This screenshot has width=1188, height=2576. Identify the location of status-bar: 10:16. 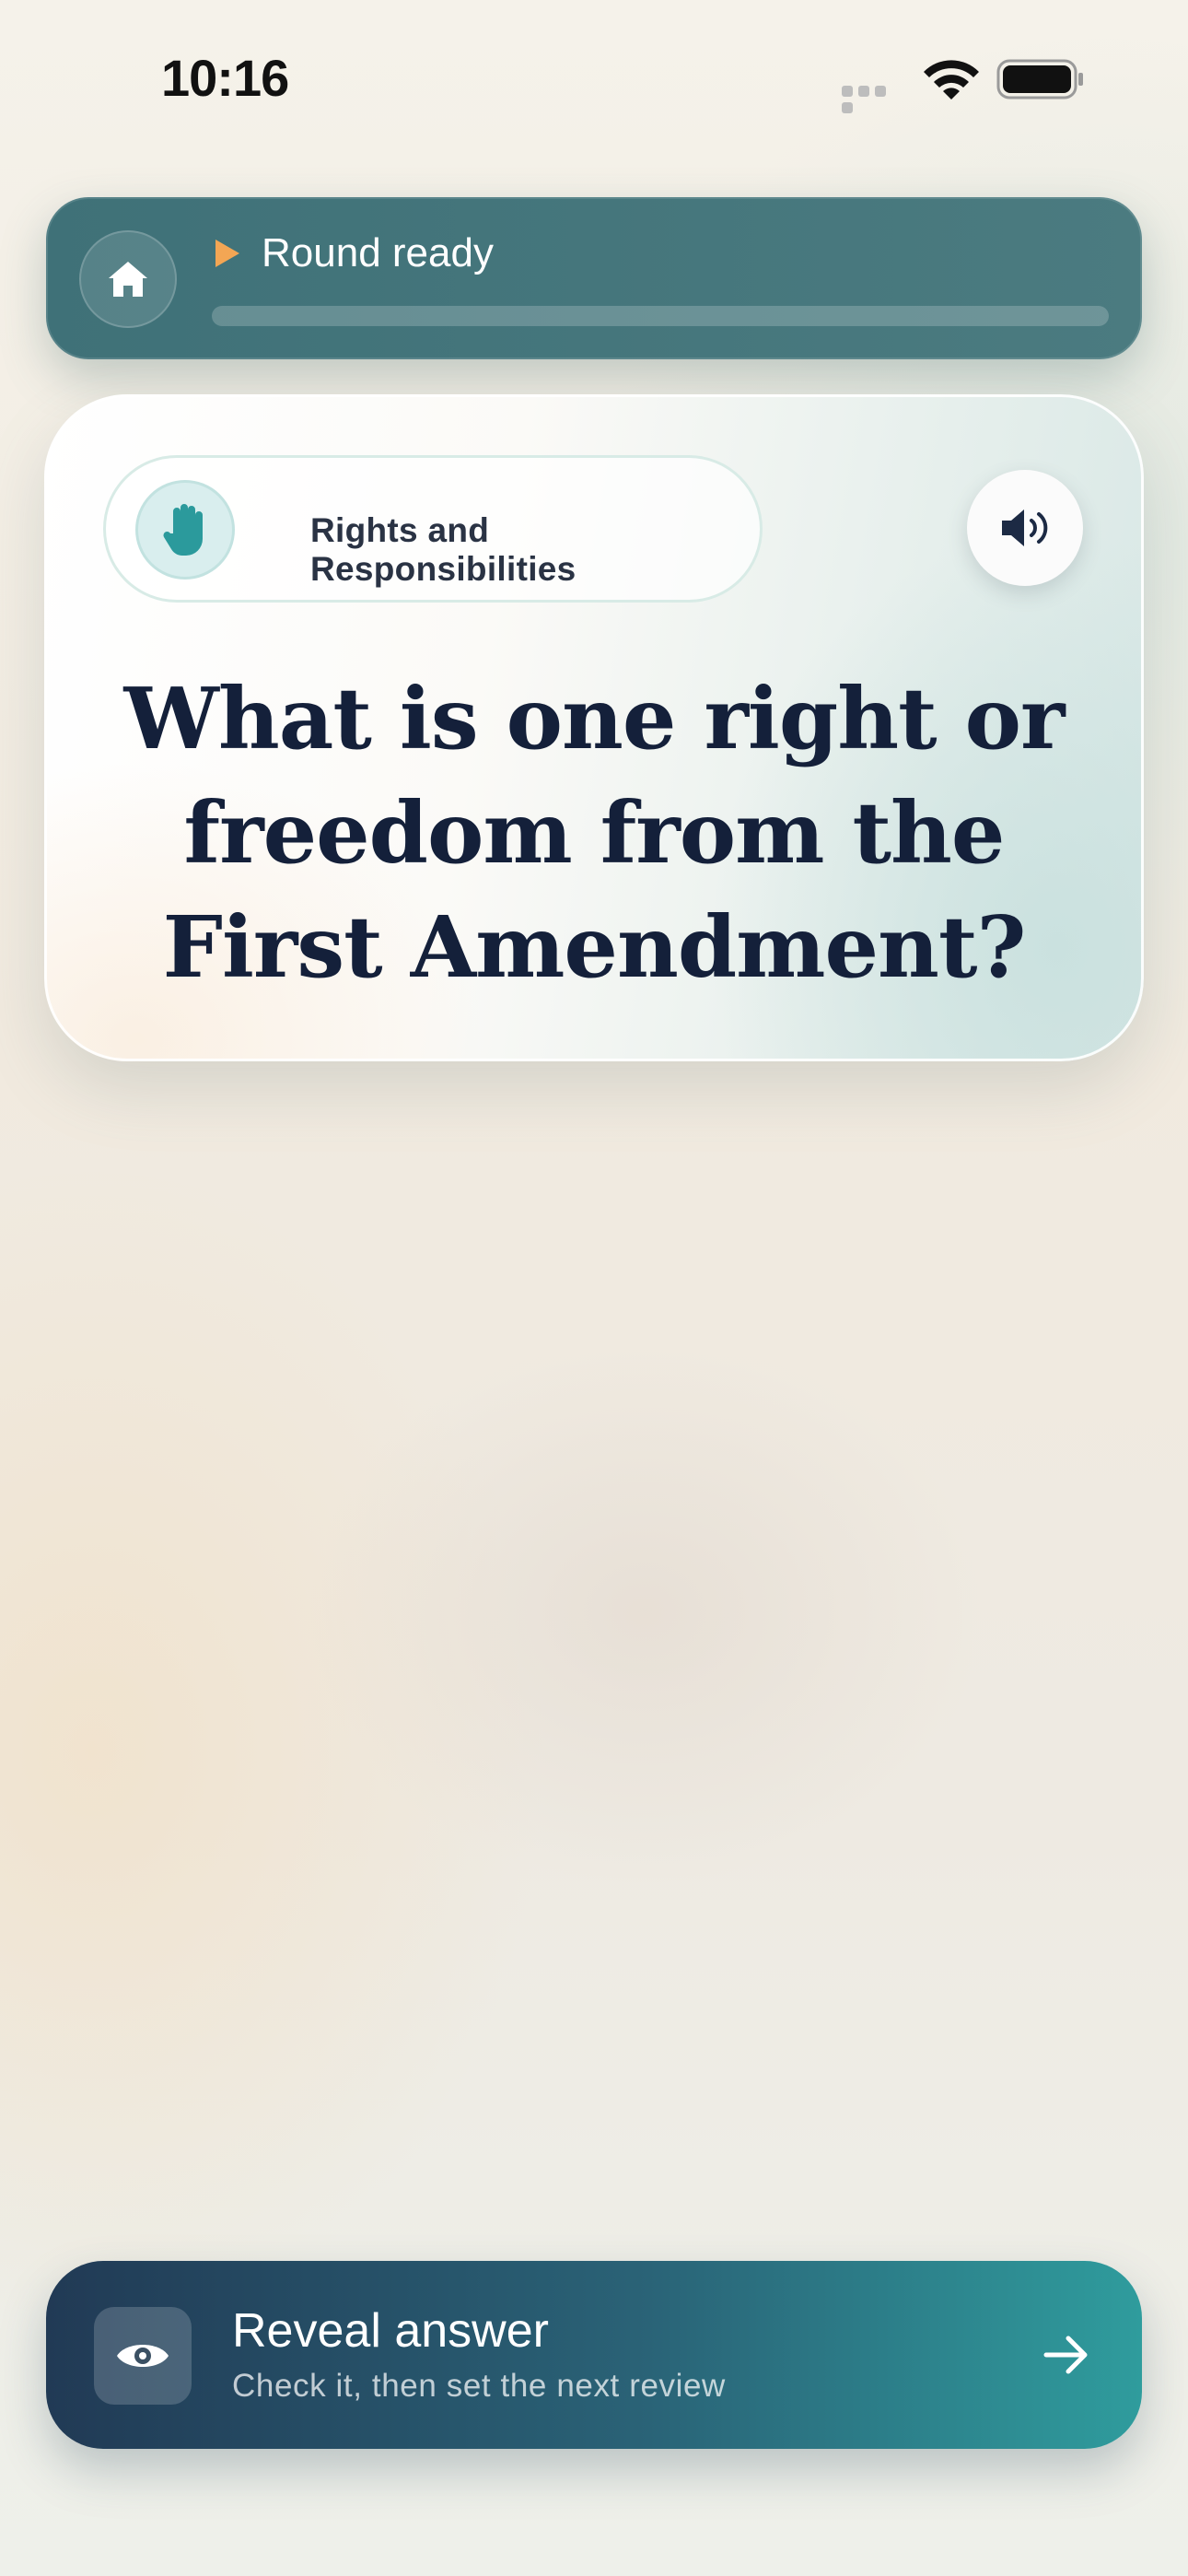
(594, 78).